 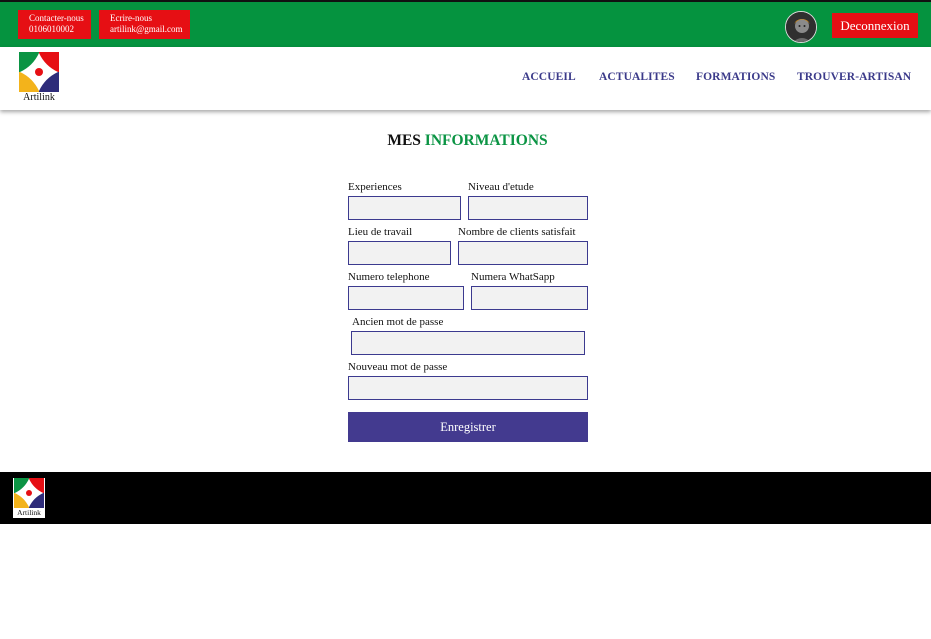 What do you see at coordinates (801, 27) in the screenshot?
I see `user-avatar-icon` at bounding box center [801, 27].